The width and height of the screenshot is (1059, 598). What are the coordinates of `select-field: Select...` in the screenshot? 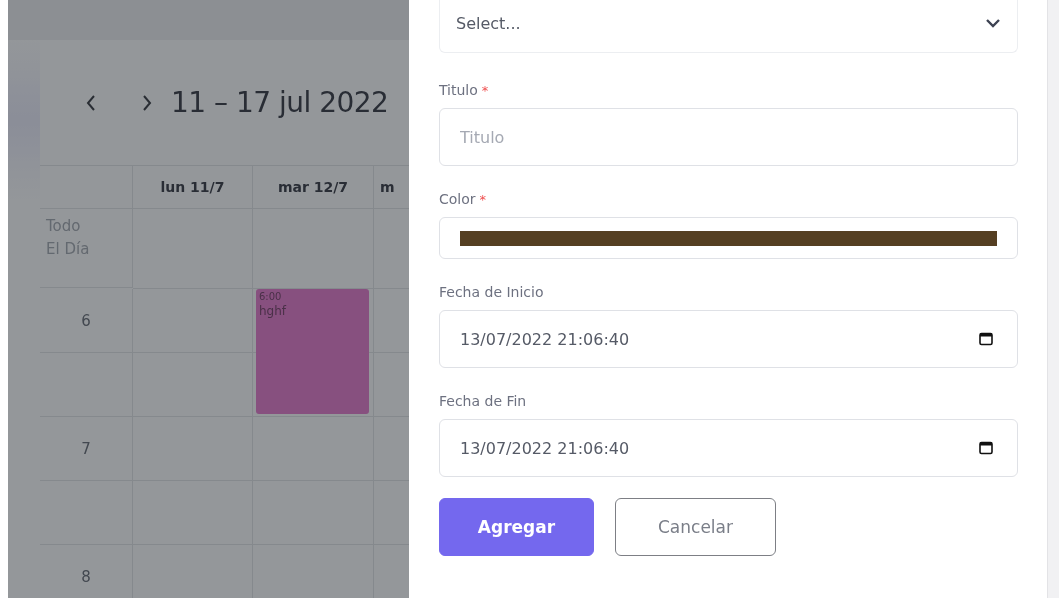 It's located at (728, 26).